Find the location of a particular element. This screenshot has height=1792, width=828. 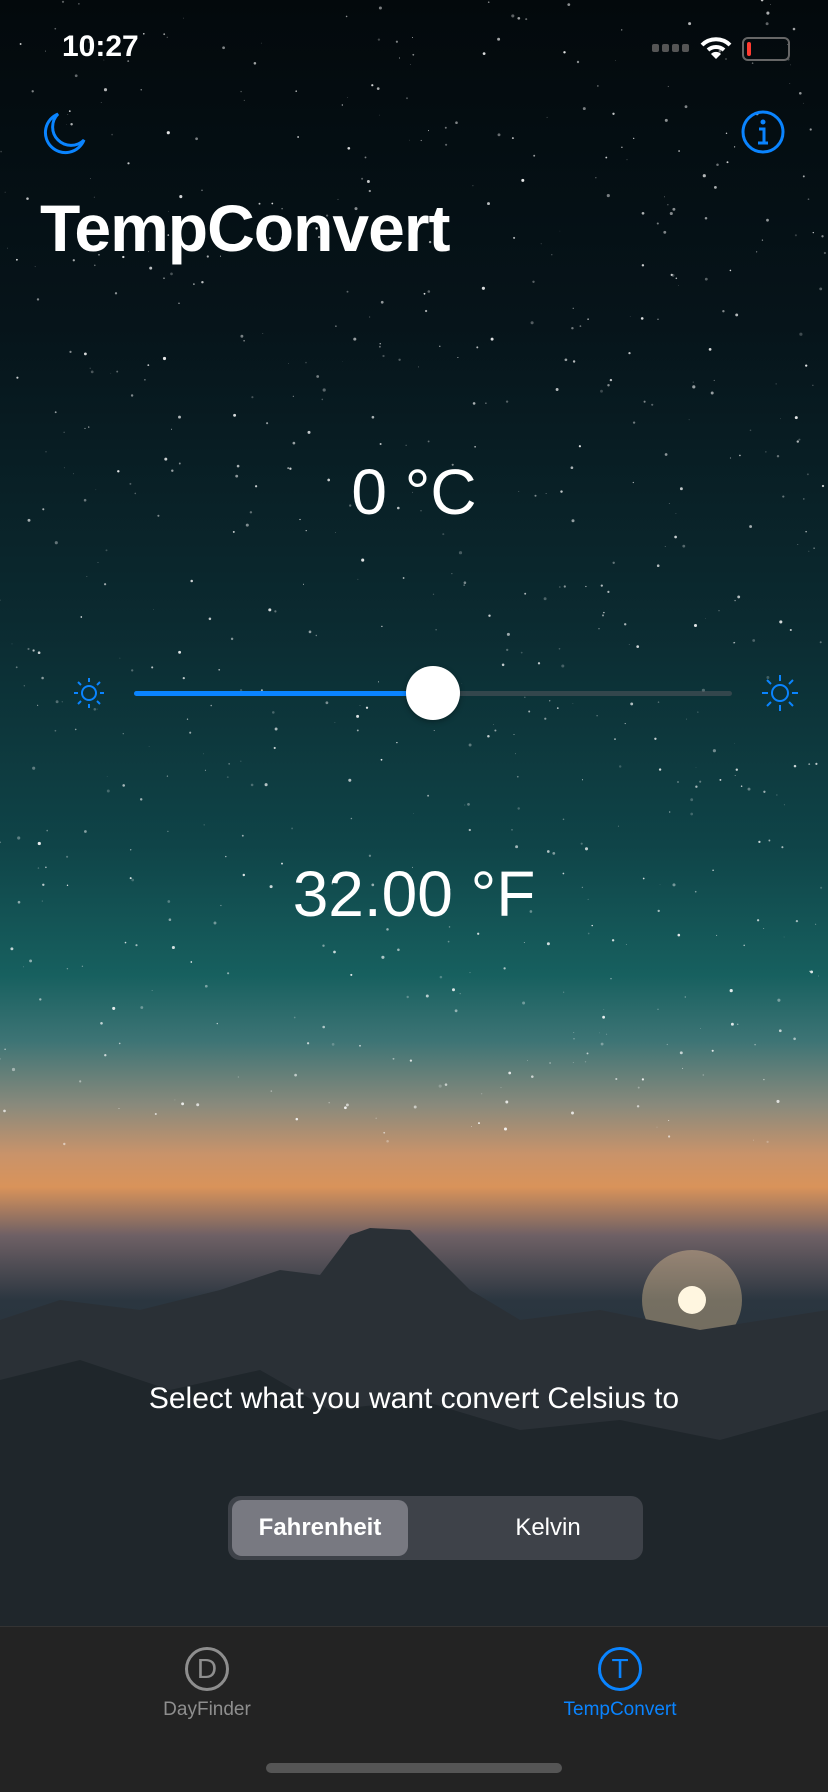

info-icon is located at coordinates (763, 132).